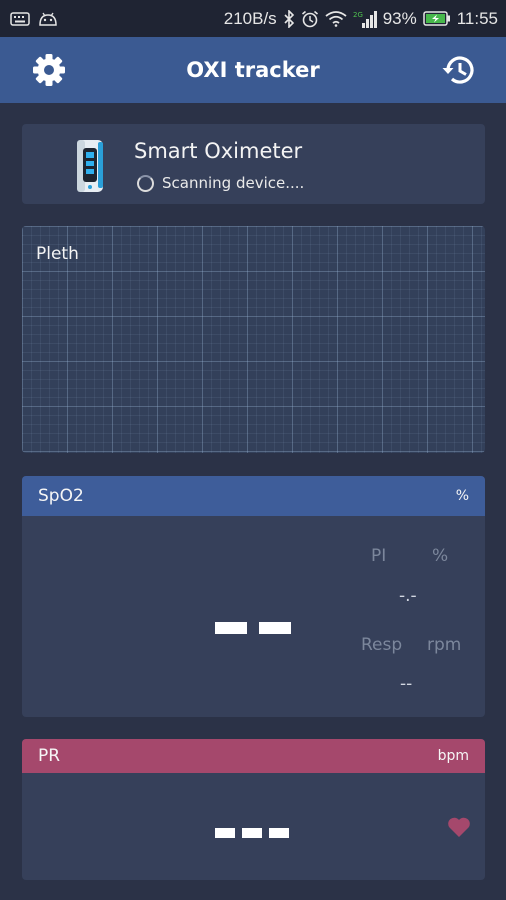  What do you see at coordinates (310, 19) in the screenshot?
I see `alarm-icon` at bounding box center [310, 19].